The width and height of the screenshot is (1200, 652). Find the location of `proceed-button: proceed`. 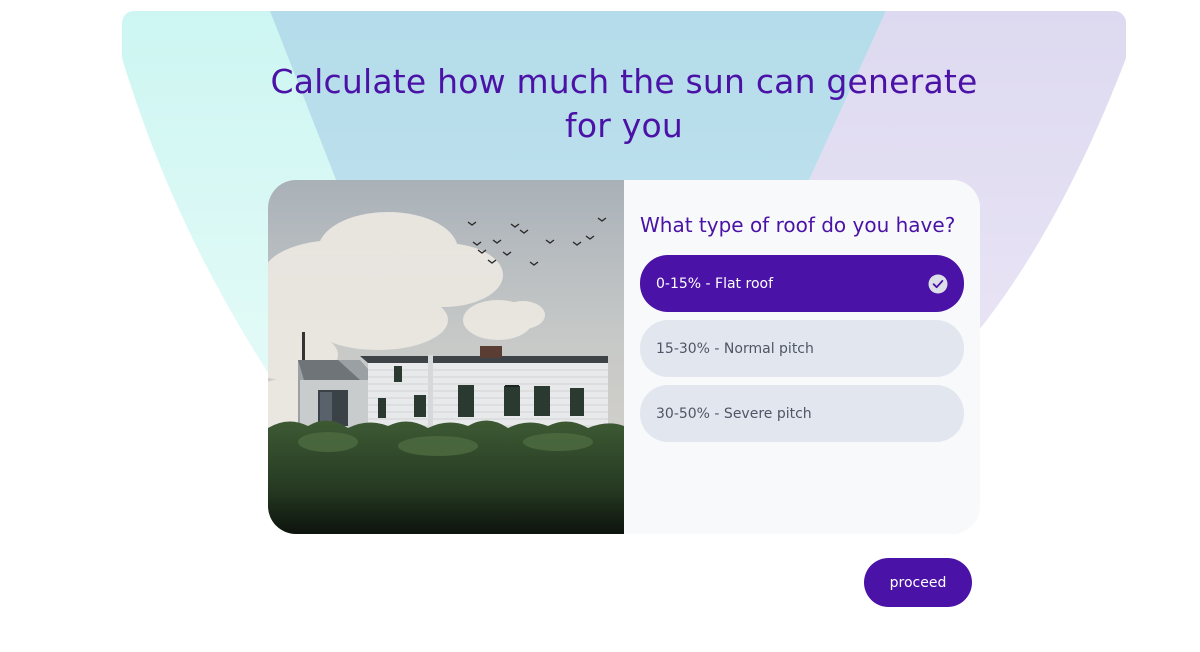

proceed-button: proceed is located at coordinates (918, 582).